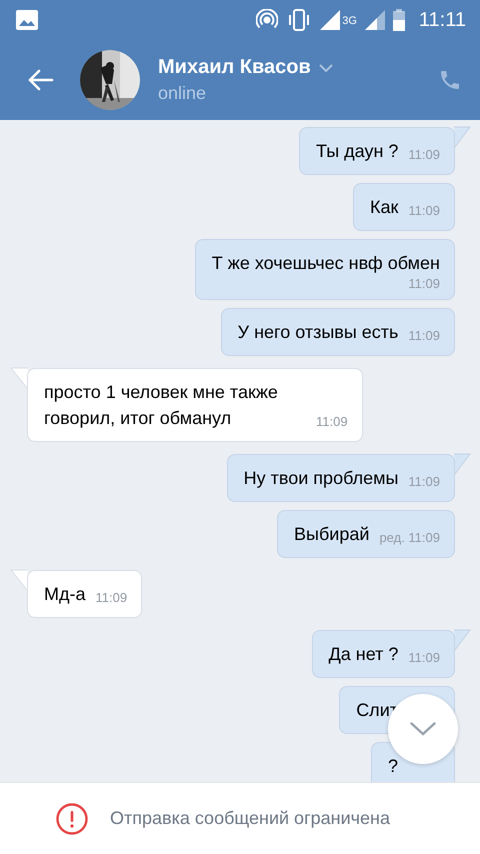  I want to click on contact-name: Михаил Квасов, so click(234, 67).